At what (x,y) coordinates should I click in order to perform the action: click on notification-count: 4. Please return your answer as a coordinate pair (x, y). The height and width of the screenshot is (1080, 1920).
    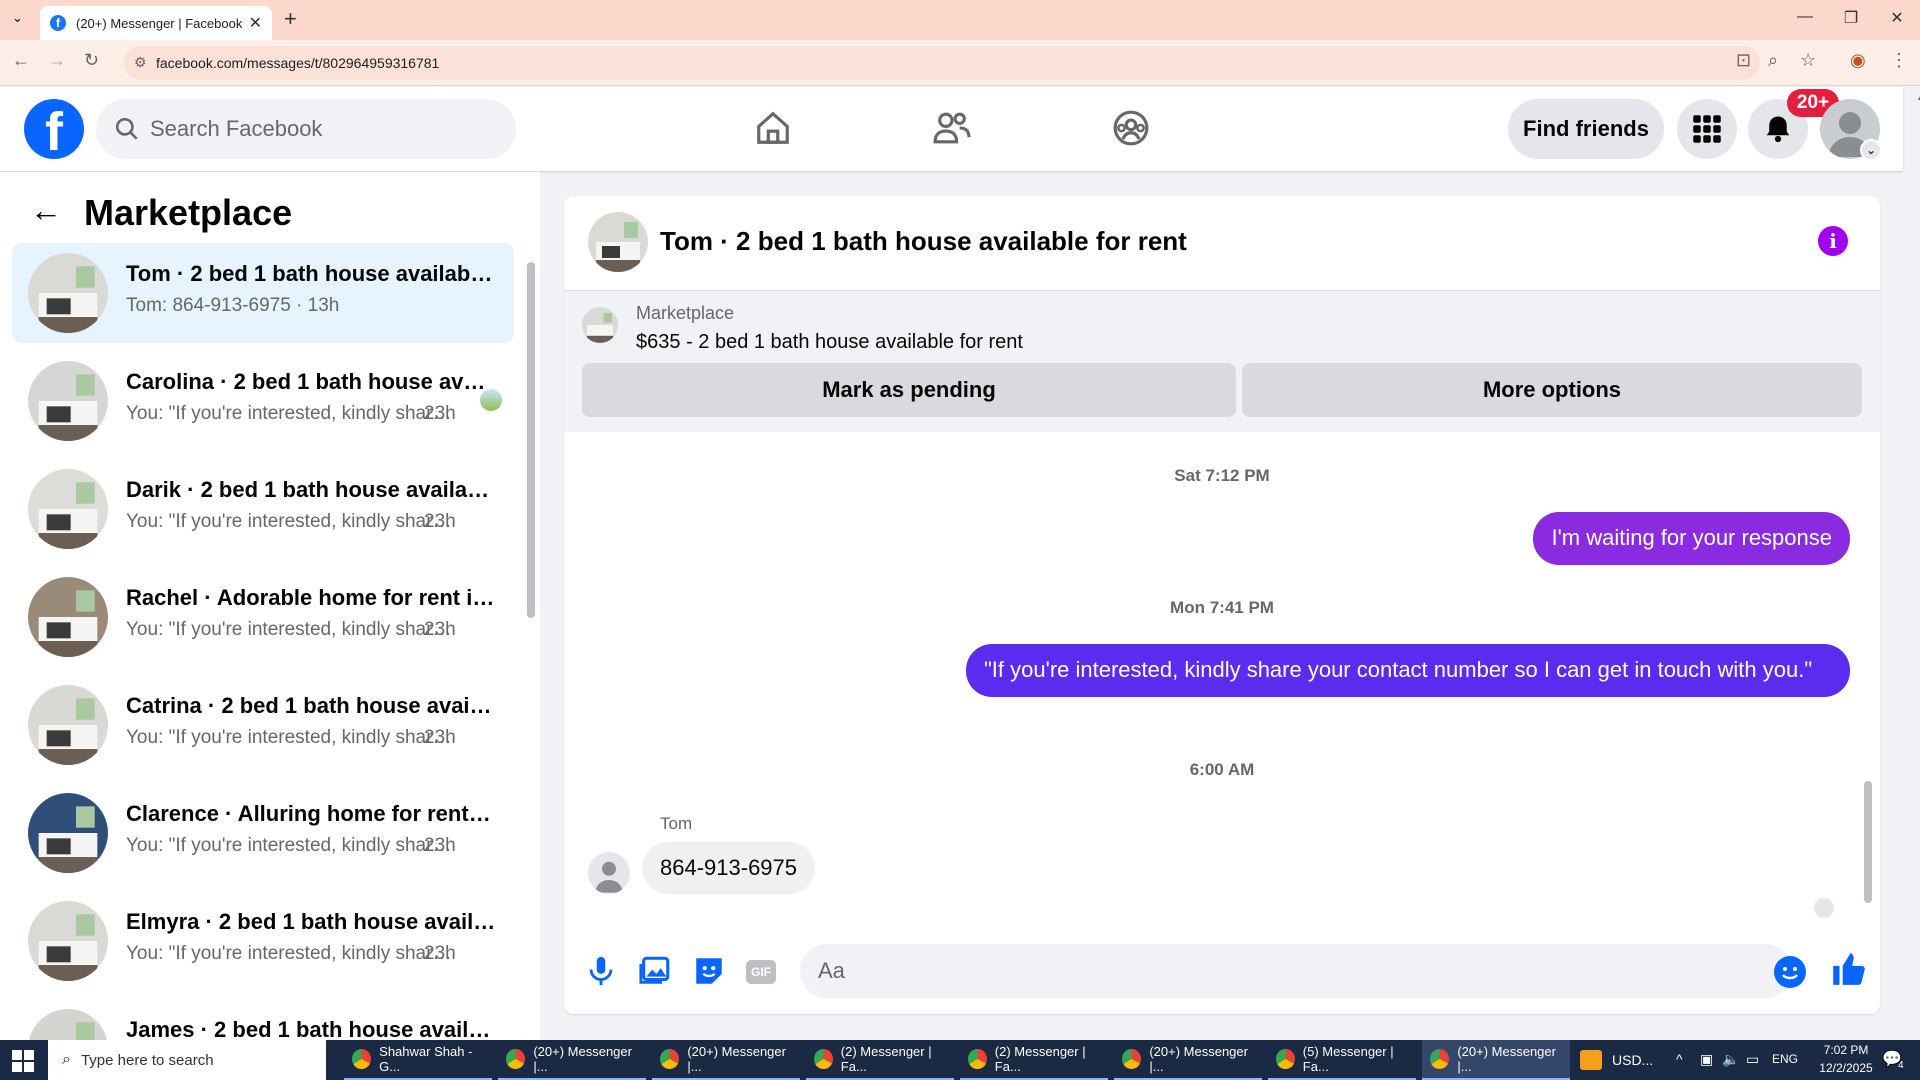
    Looking at the image, I should click on (1901, 1065).